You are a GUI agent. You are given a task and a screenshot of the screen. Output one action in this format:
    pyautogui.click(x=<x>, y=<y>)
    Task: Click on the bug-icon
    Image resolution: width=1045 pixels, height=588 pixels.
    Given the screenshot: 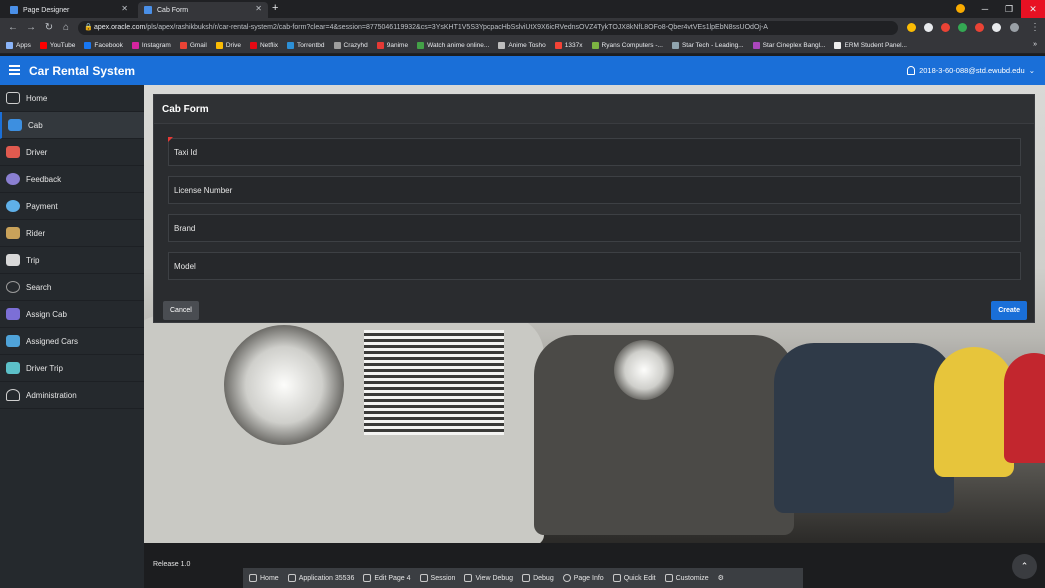 What is the action you would take?
    pyautogui.click(x=526, y=578)
    